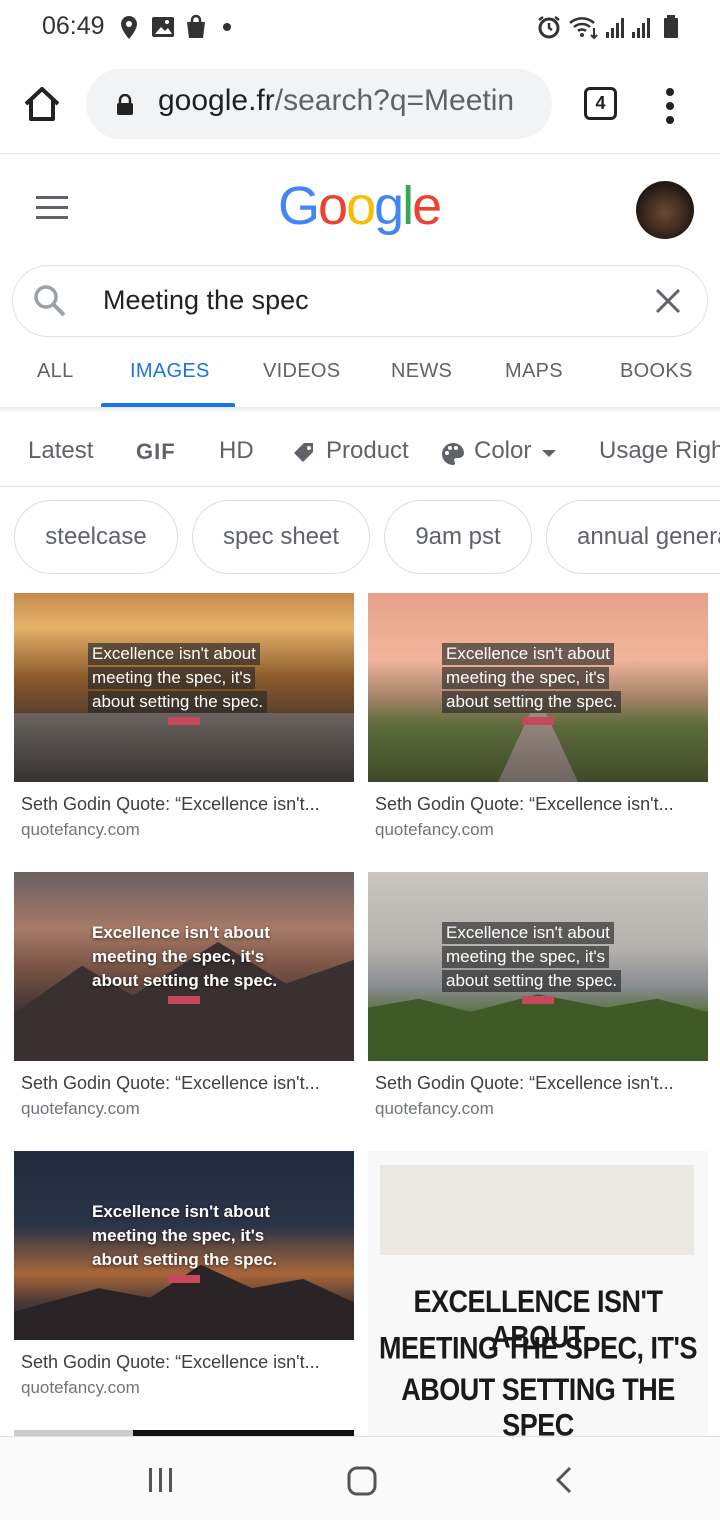 Image resolution: width=720 pixels, height=1520 pixels. What do you see at coordinates (367, 451) in the screenshot?
I see `tool-product: Product` at bounding box center [367, 451].